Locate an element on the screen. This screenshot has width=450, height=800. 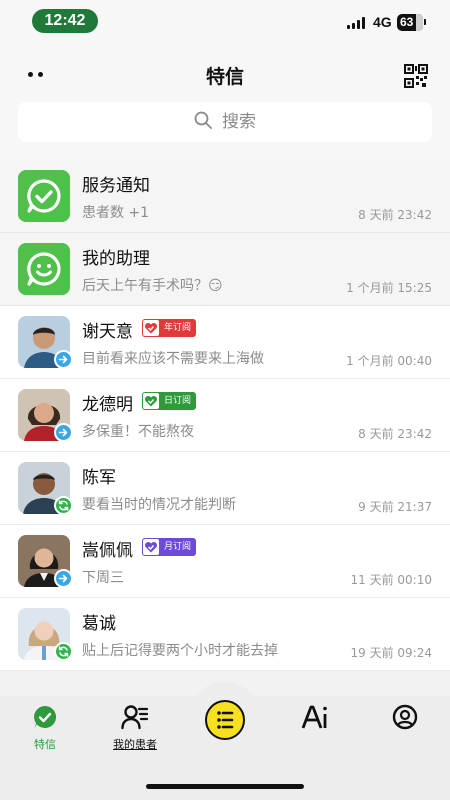
chat-item-patient: 谢天意 年订阅 目前看来应该不需要来上海做 1 个月前 00:40 is located at coordinates (225, 342).